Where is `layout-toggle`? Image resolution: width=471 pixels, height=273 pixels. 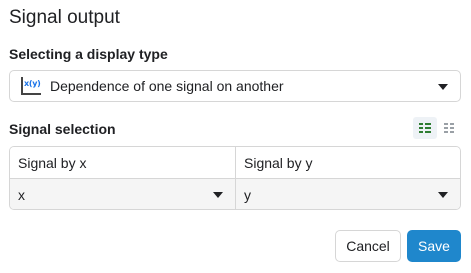 layout-toggle is located at coordinates (437, 128).